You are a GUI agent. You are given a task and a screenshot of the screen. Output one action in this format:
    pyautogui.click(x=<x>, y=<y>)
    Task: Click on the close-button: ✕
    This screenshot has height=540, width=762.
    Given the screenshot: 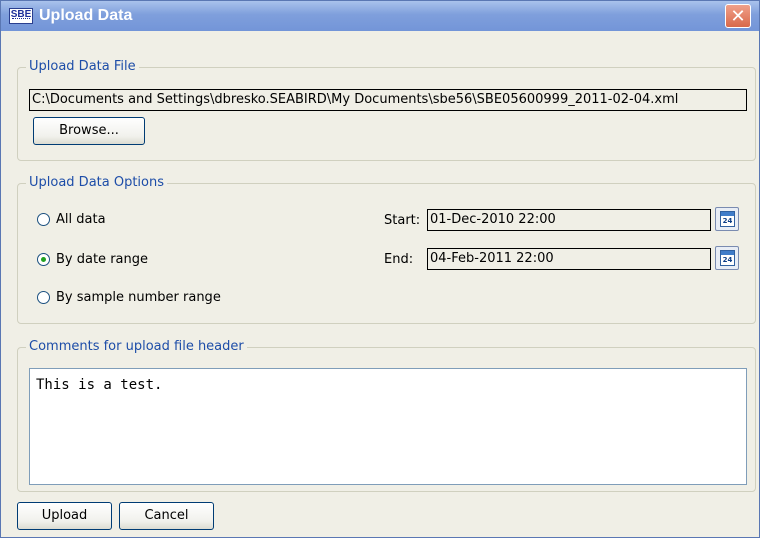 What is the action you would take?
    pyautogui.click(x=738, y=16)
    